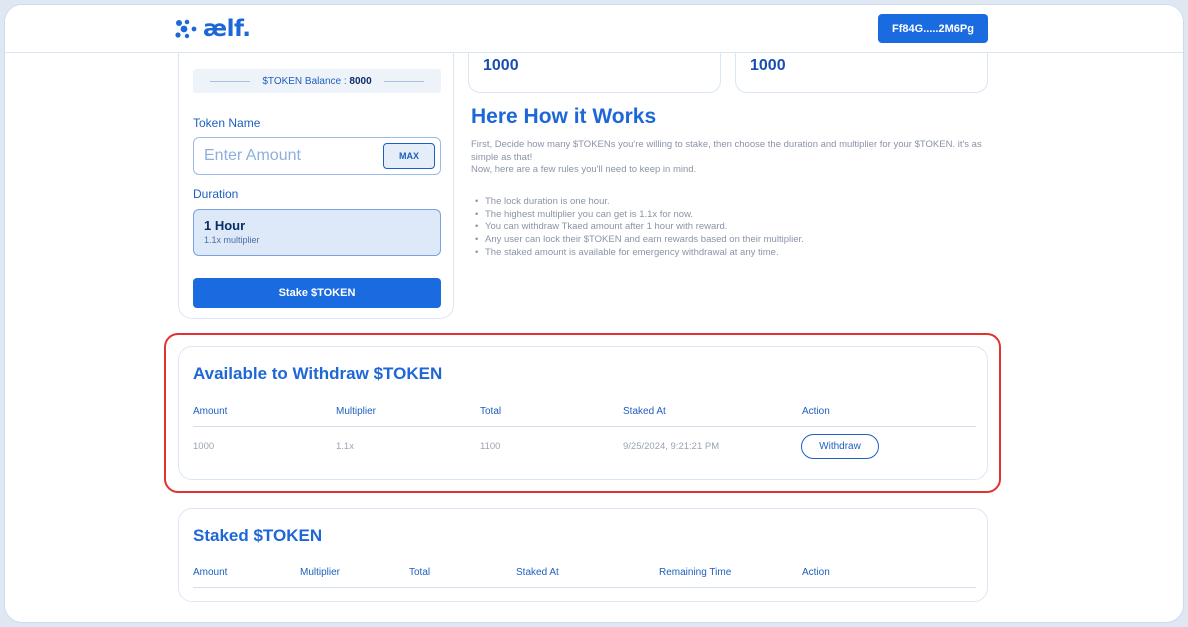  What do you see at coordinates (227, 123) in the screenshot?
I see `token-name-label: Token Name` at bounding box center [227, 123].